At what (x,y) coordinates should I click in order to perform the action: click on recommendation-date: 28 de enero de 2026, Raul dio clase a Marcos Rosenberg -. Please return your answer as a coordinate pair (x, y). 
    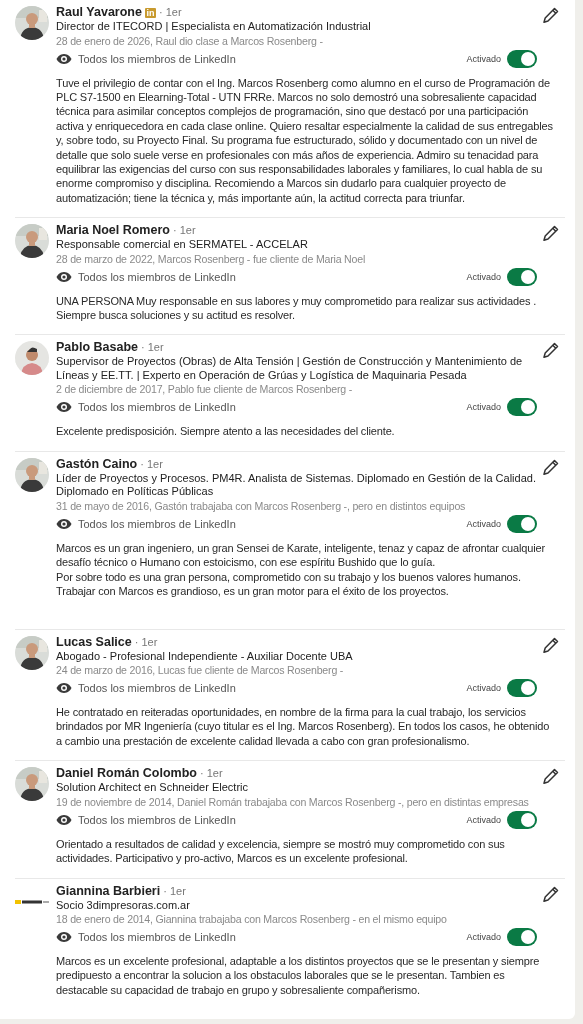
    Looking at the image, I should click on (190, 40).